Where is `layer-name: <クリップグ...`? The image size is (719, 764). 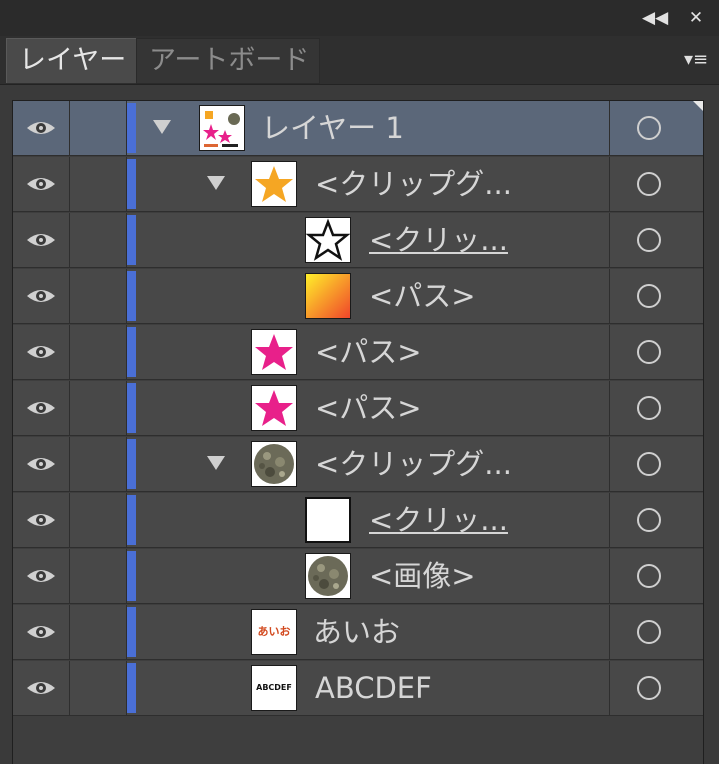 layer-name: <クリップグ... is located at coordinates (413, 464).